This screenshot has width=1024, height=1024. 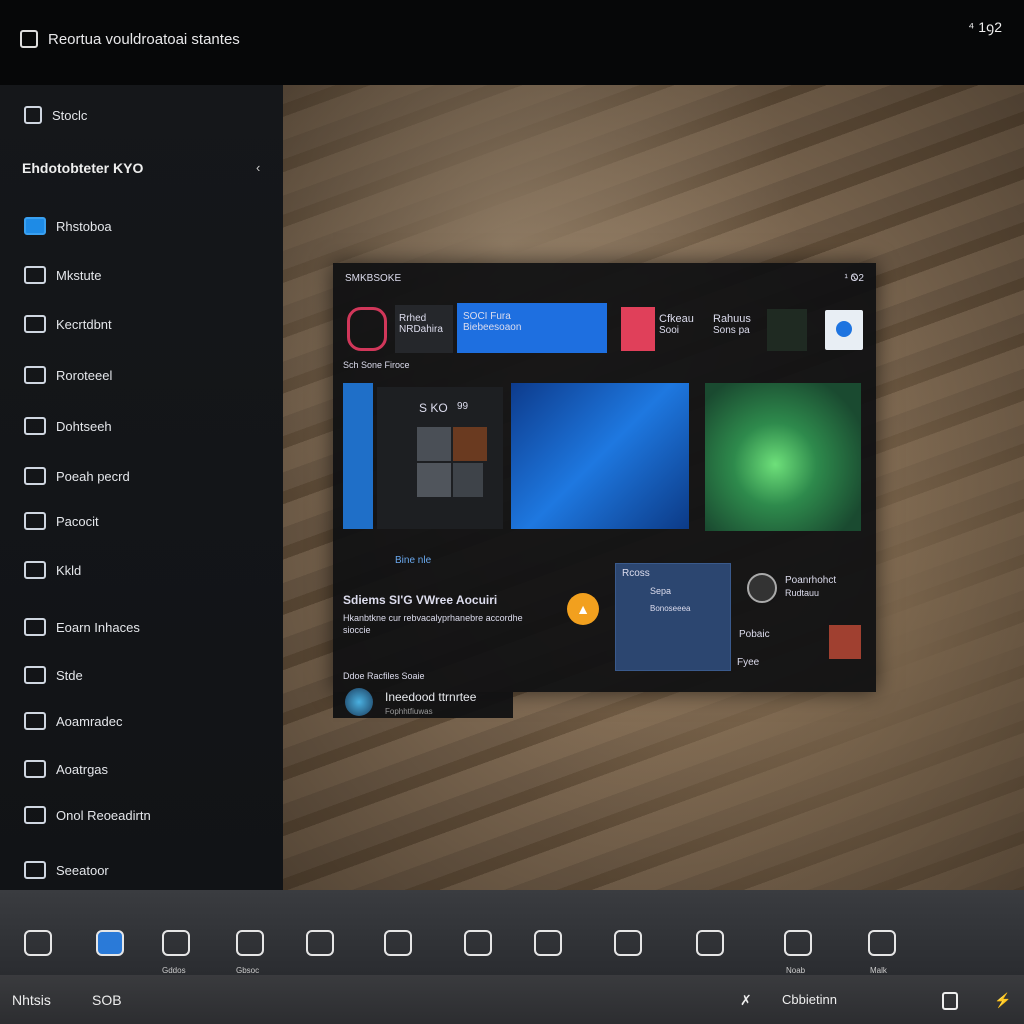 I want to click on accessibility-icon, so click(x=33, y=115).